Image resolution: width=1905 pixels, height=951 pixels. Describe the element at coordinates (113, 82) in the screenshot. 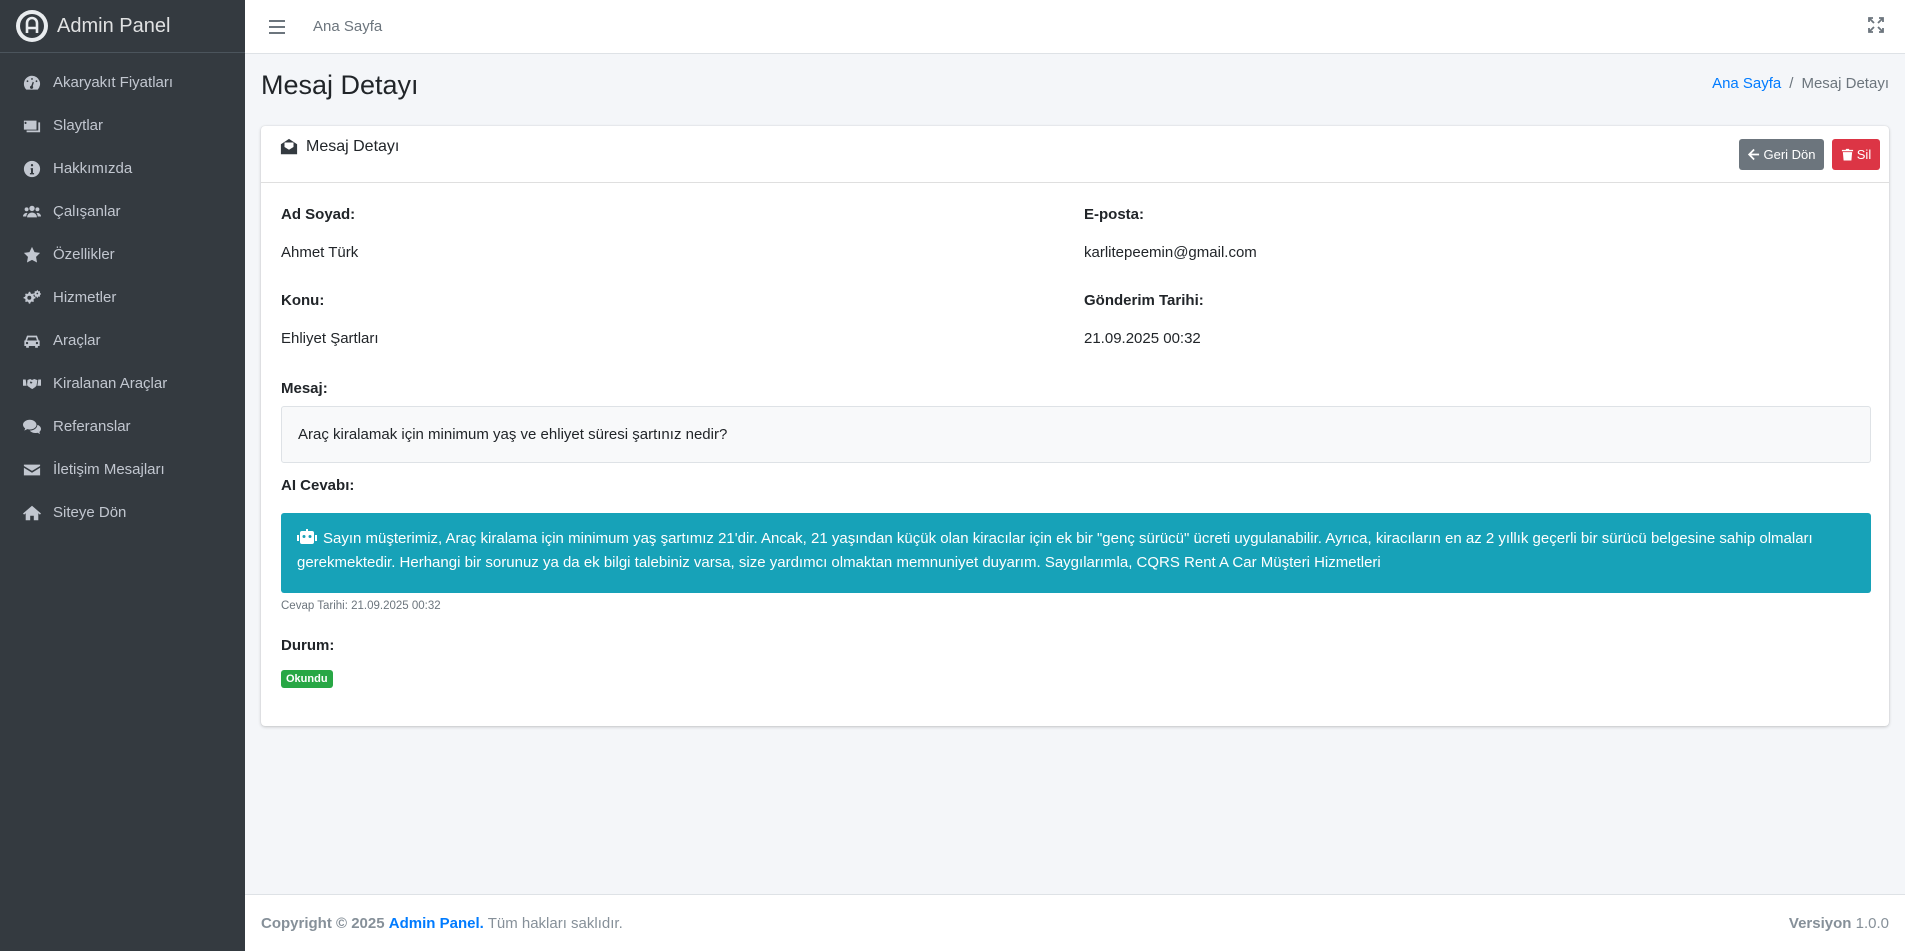

I see `sidebar-item-label: Akaryakıt Fiyatları` at that location.